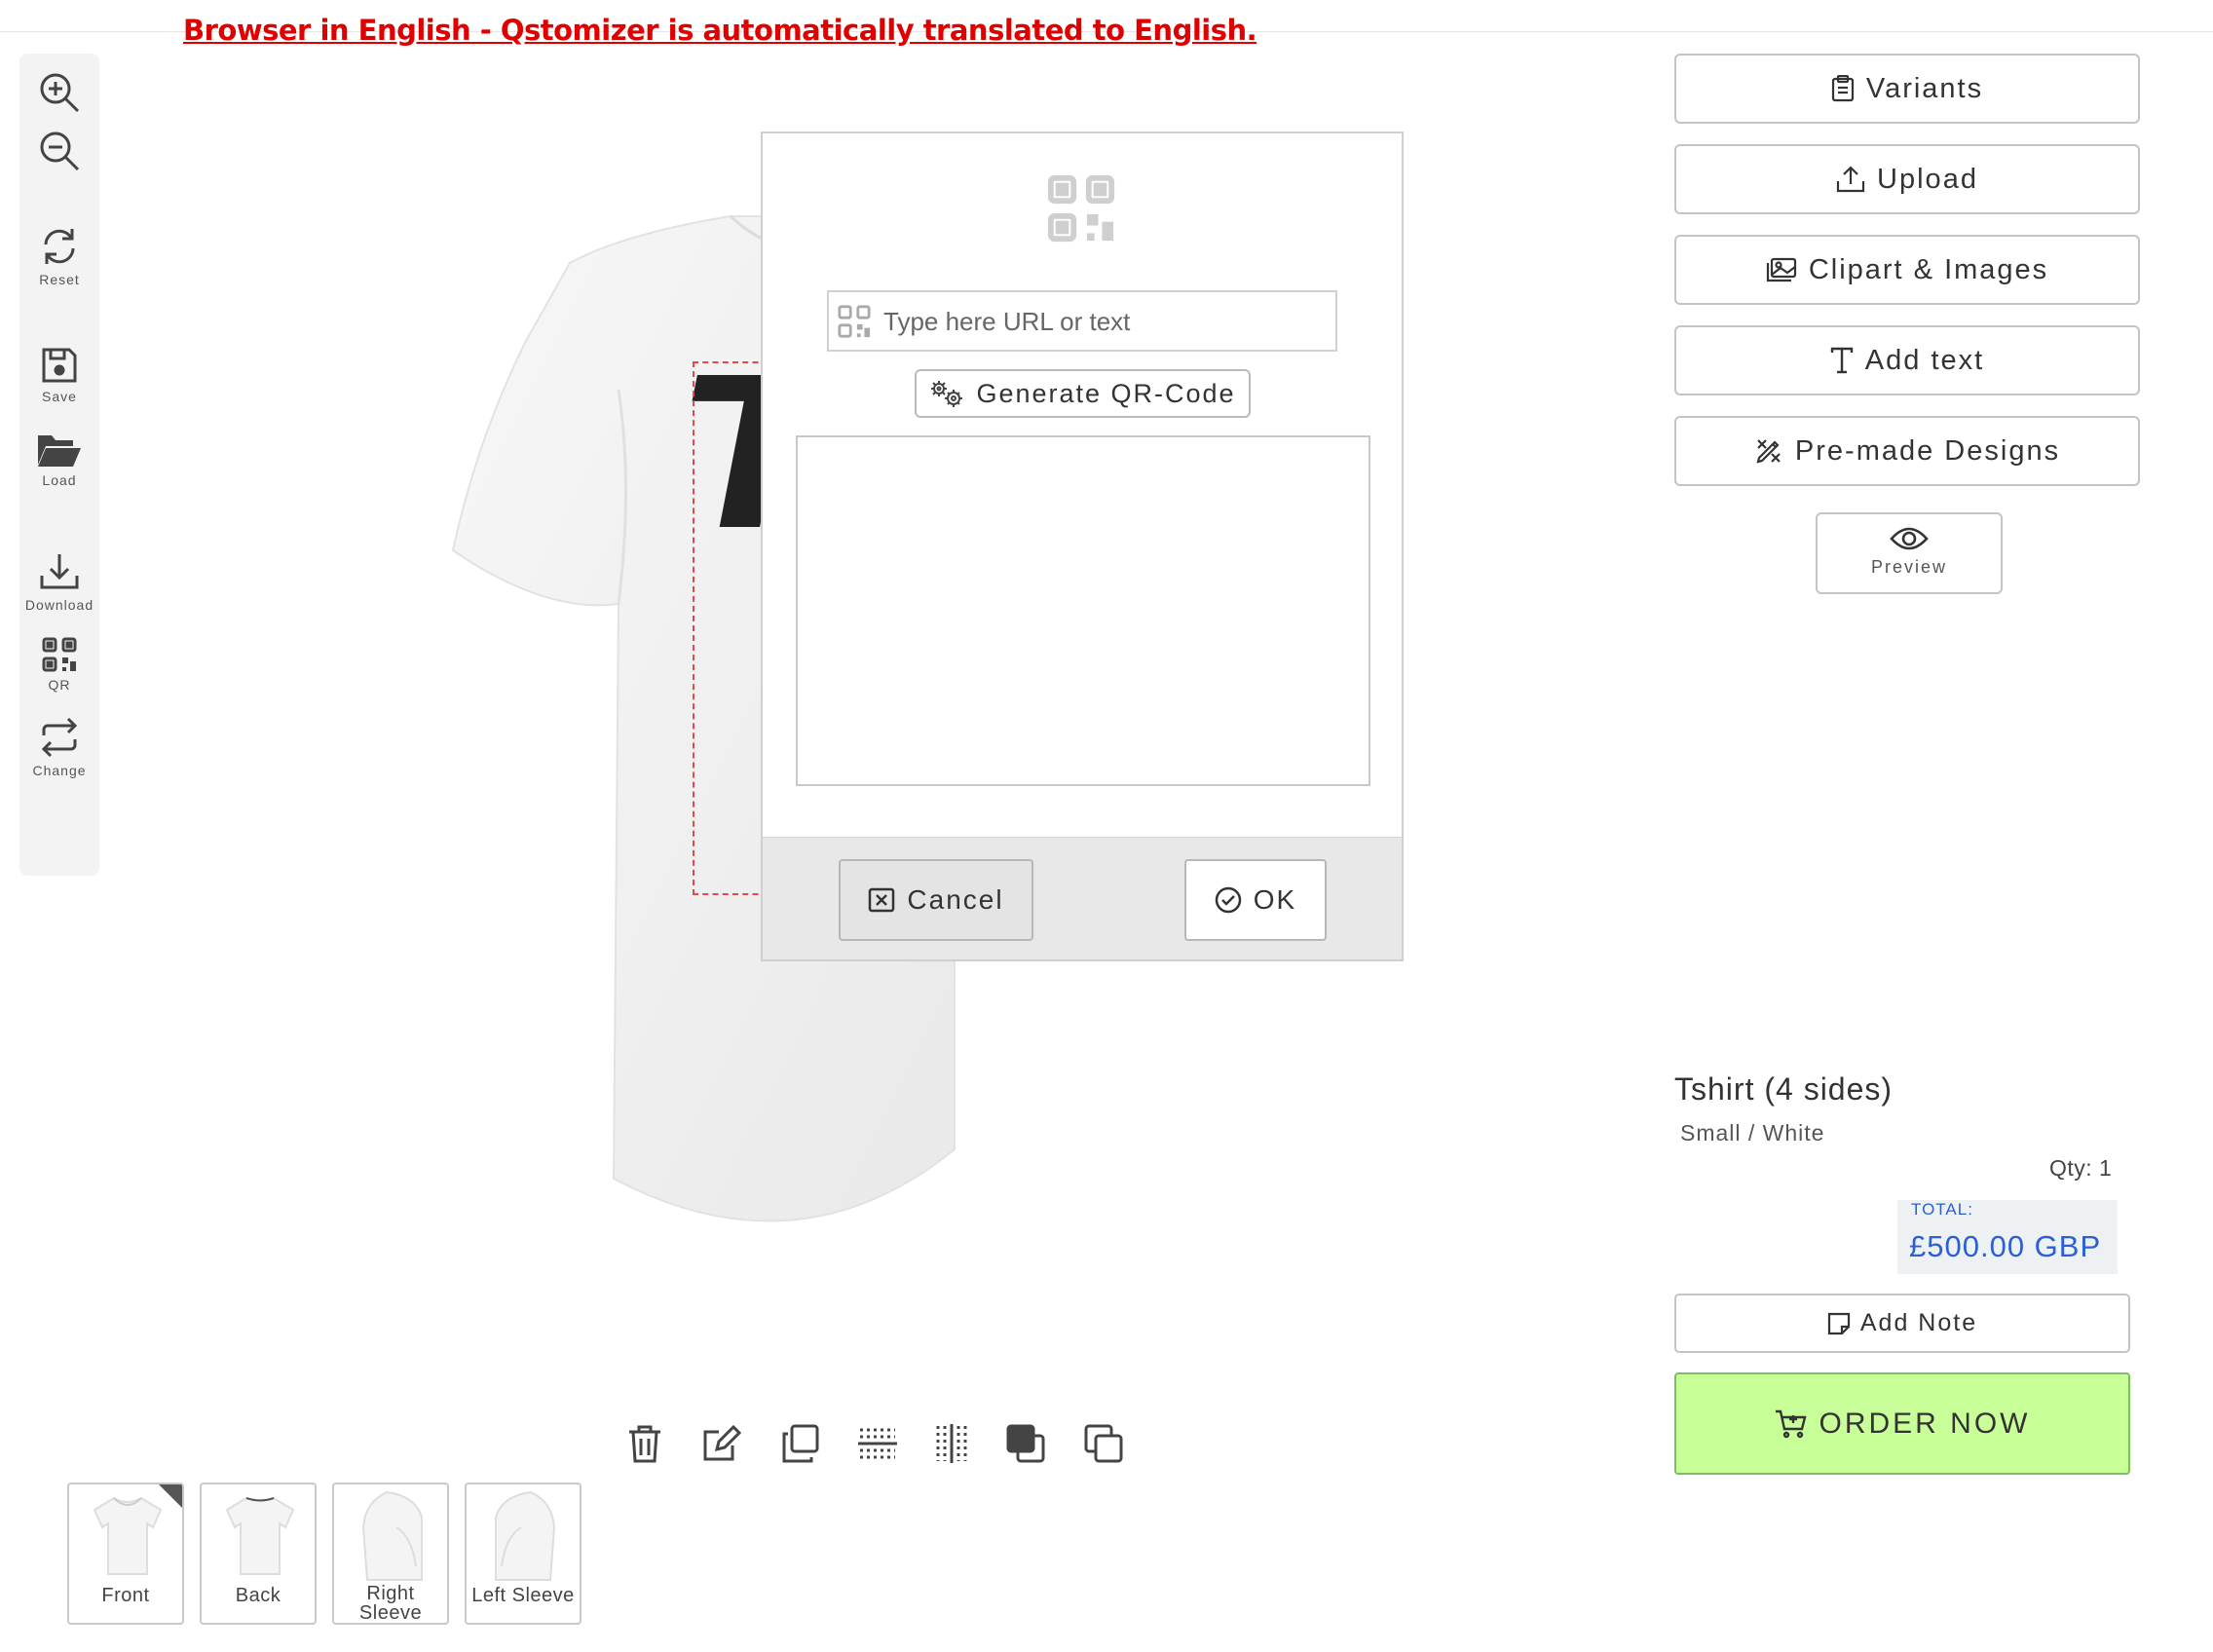 The height and width of the screenshot is (1652, 2213). Describe the element at coordinates (1942, 1209) in the screenshot. I see `total-label: TOTAL:` at that location.